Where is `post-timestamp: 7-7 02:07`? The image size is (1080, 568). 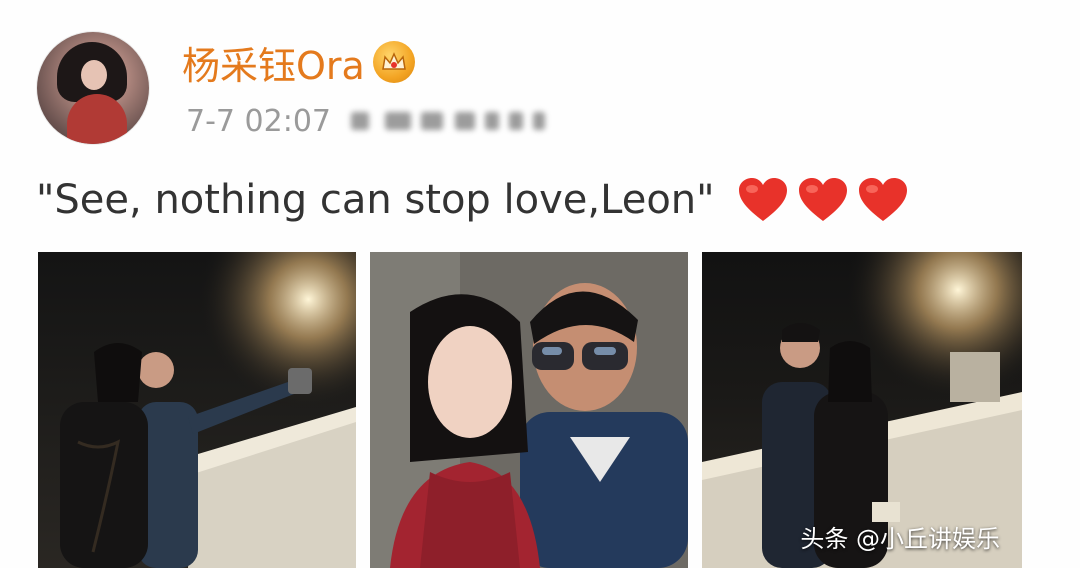
post-timestamp: 7-7 02:07 is located at coordinates (258, 121).